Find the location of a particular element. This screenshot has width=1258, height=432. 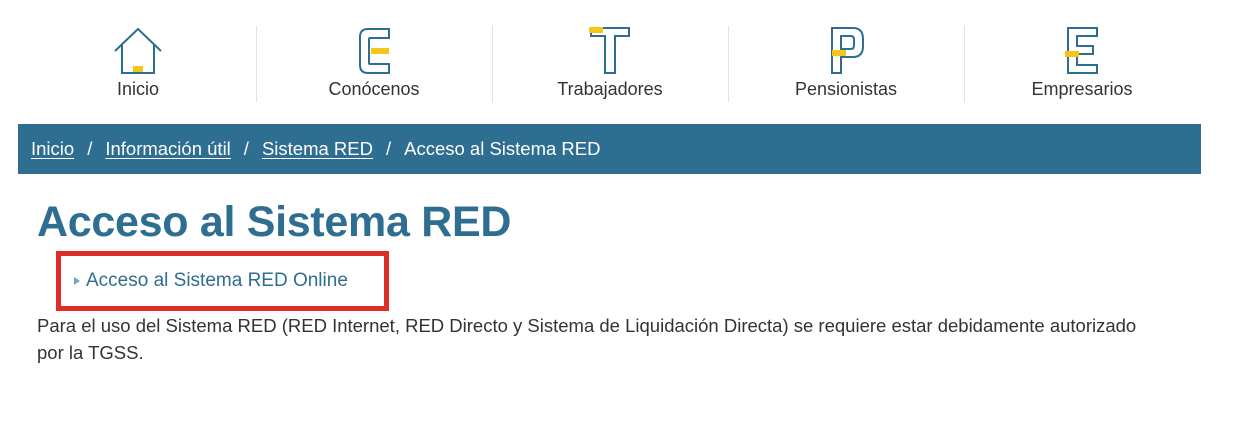

letter-p-icon is located at coordinates (847, 50).